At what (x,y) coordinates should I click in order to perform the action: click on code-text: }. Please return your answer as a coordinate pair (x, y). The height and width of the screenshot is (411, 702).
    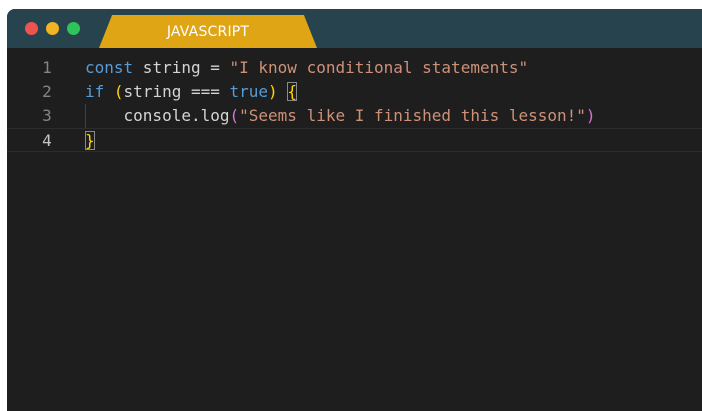
    Looking at the image, I should click on (90, 141).